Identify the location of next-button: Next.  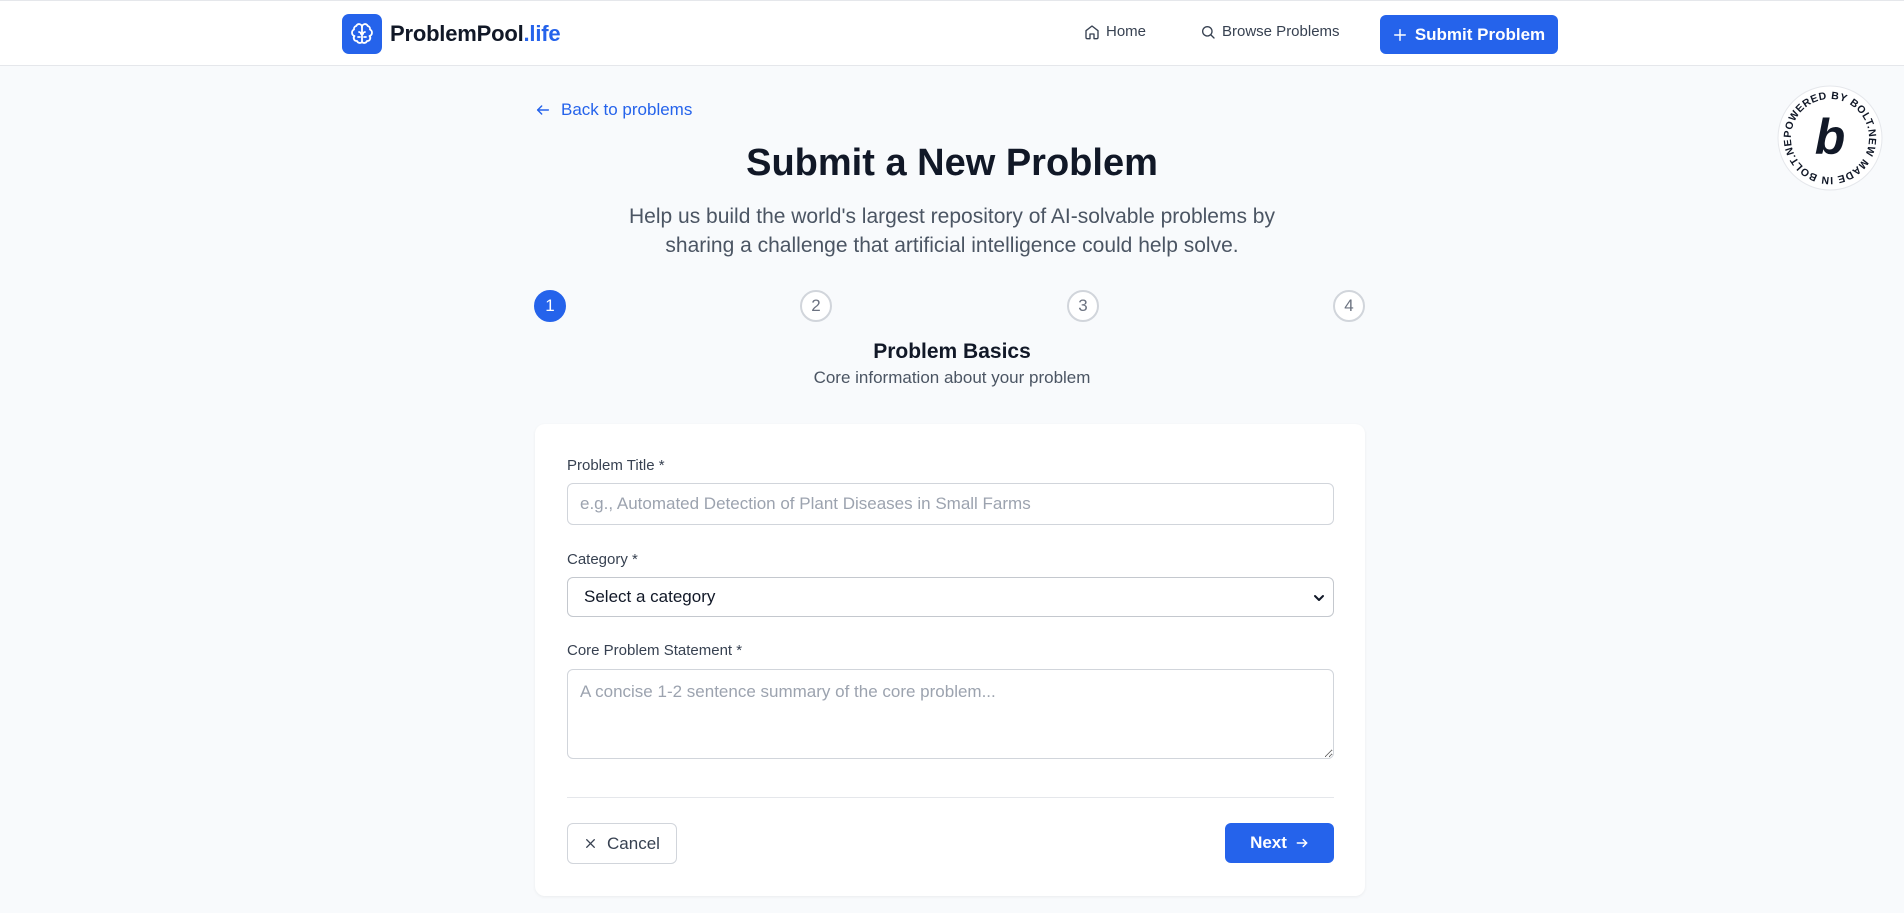
(1279, 843).